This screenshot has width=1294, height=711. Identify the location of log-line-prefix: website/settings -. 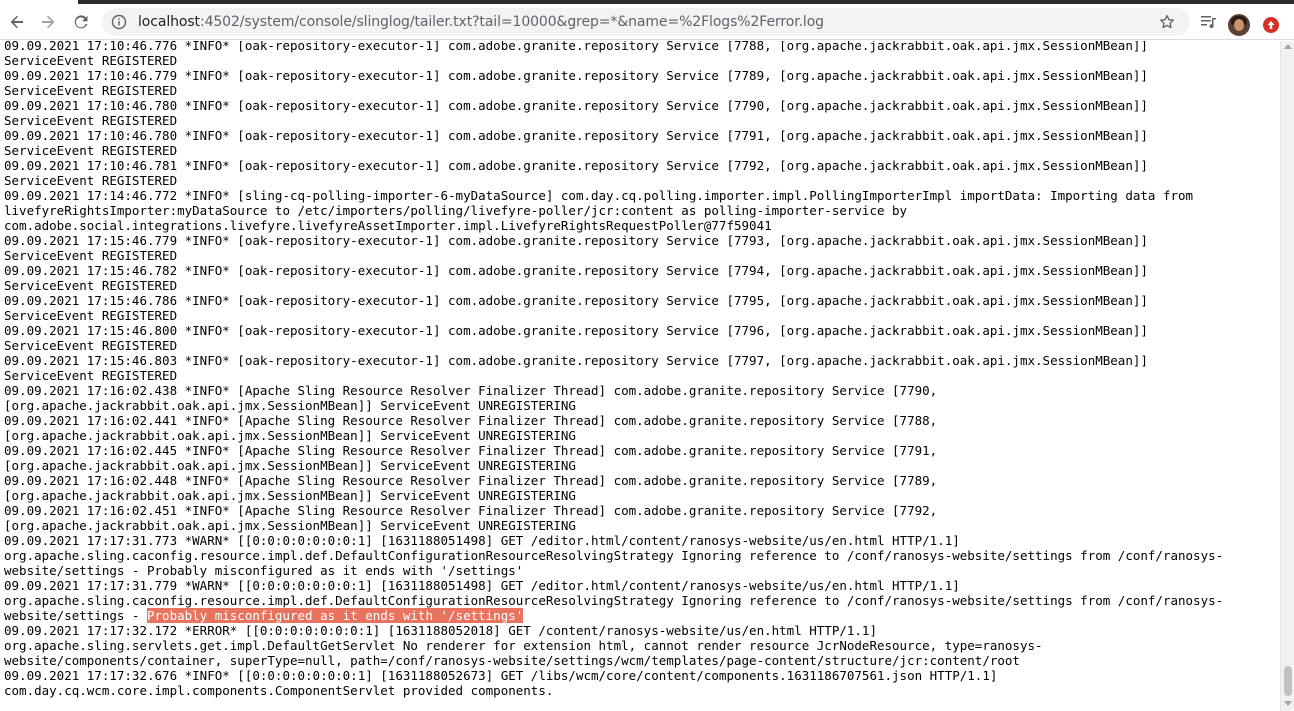
(75, 615).